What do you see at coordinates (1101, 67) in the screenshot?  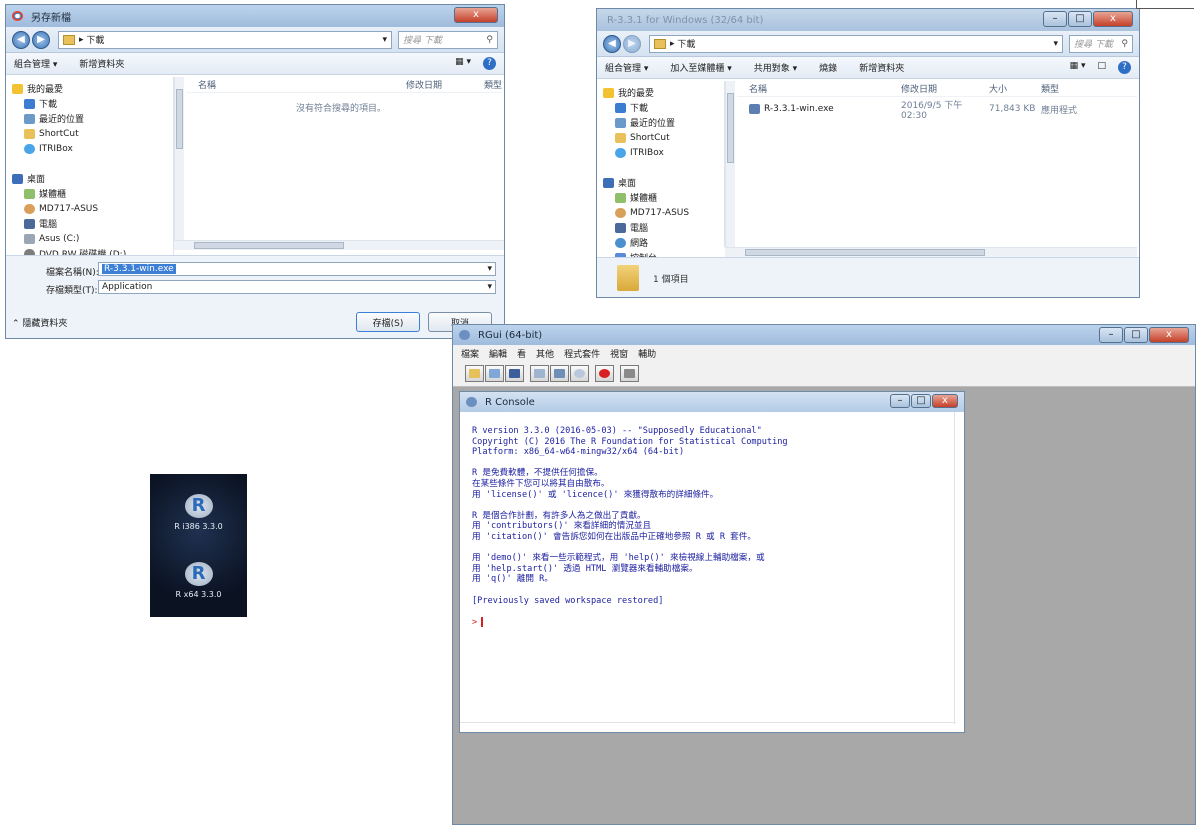 I see `preview-pane-icon: □` at bounding box center [1101, 67].